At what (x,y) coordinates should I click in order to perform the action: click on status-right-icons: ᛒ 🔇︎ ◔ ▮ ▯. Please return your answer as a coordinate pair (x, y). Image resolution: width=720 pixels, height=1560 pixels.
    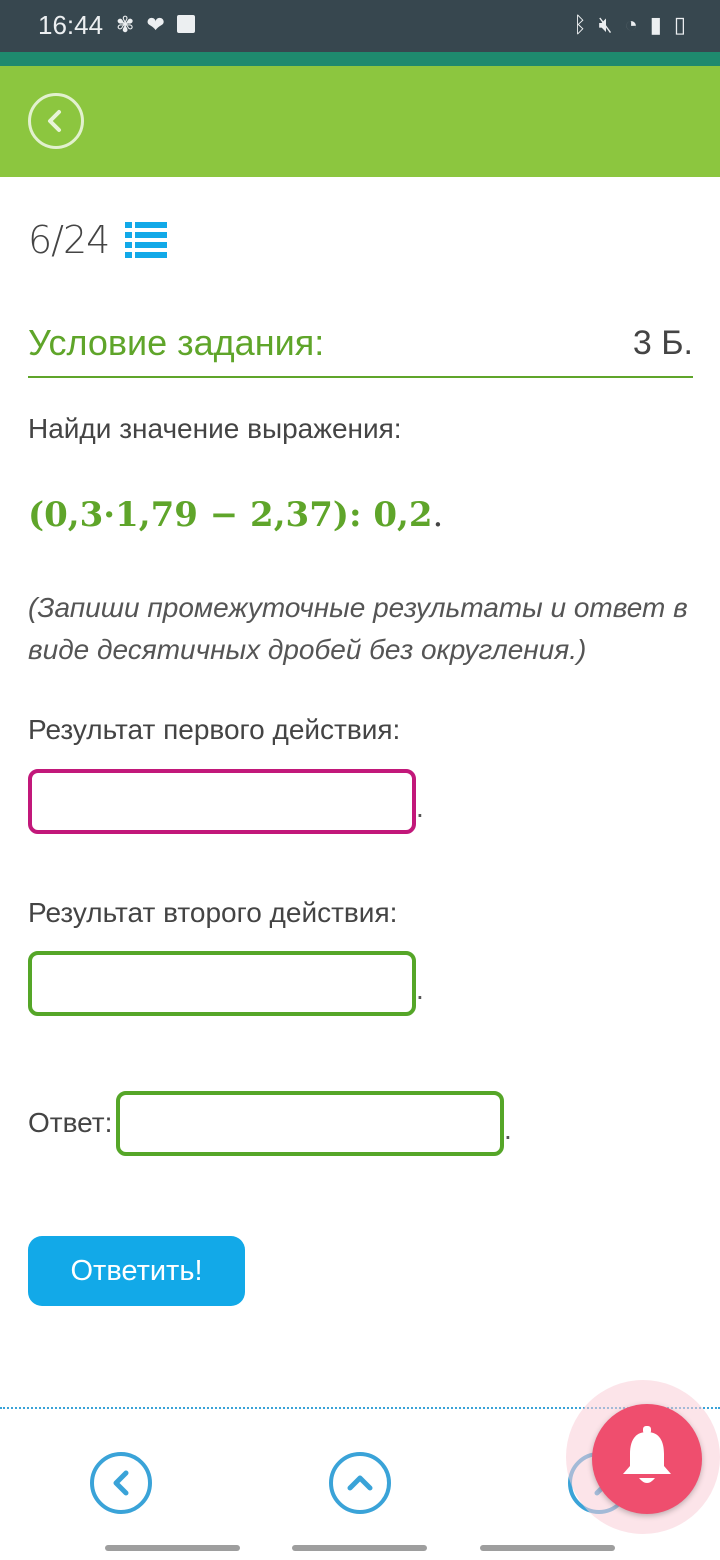
    Looking at the image, I should click on (629, 25).